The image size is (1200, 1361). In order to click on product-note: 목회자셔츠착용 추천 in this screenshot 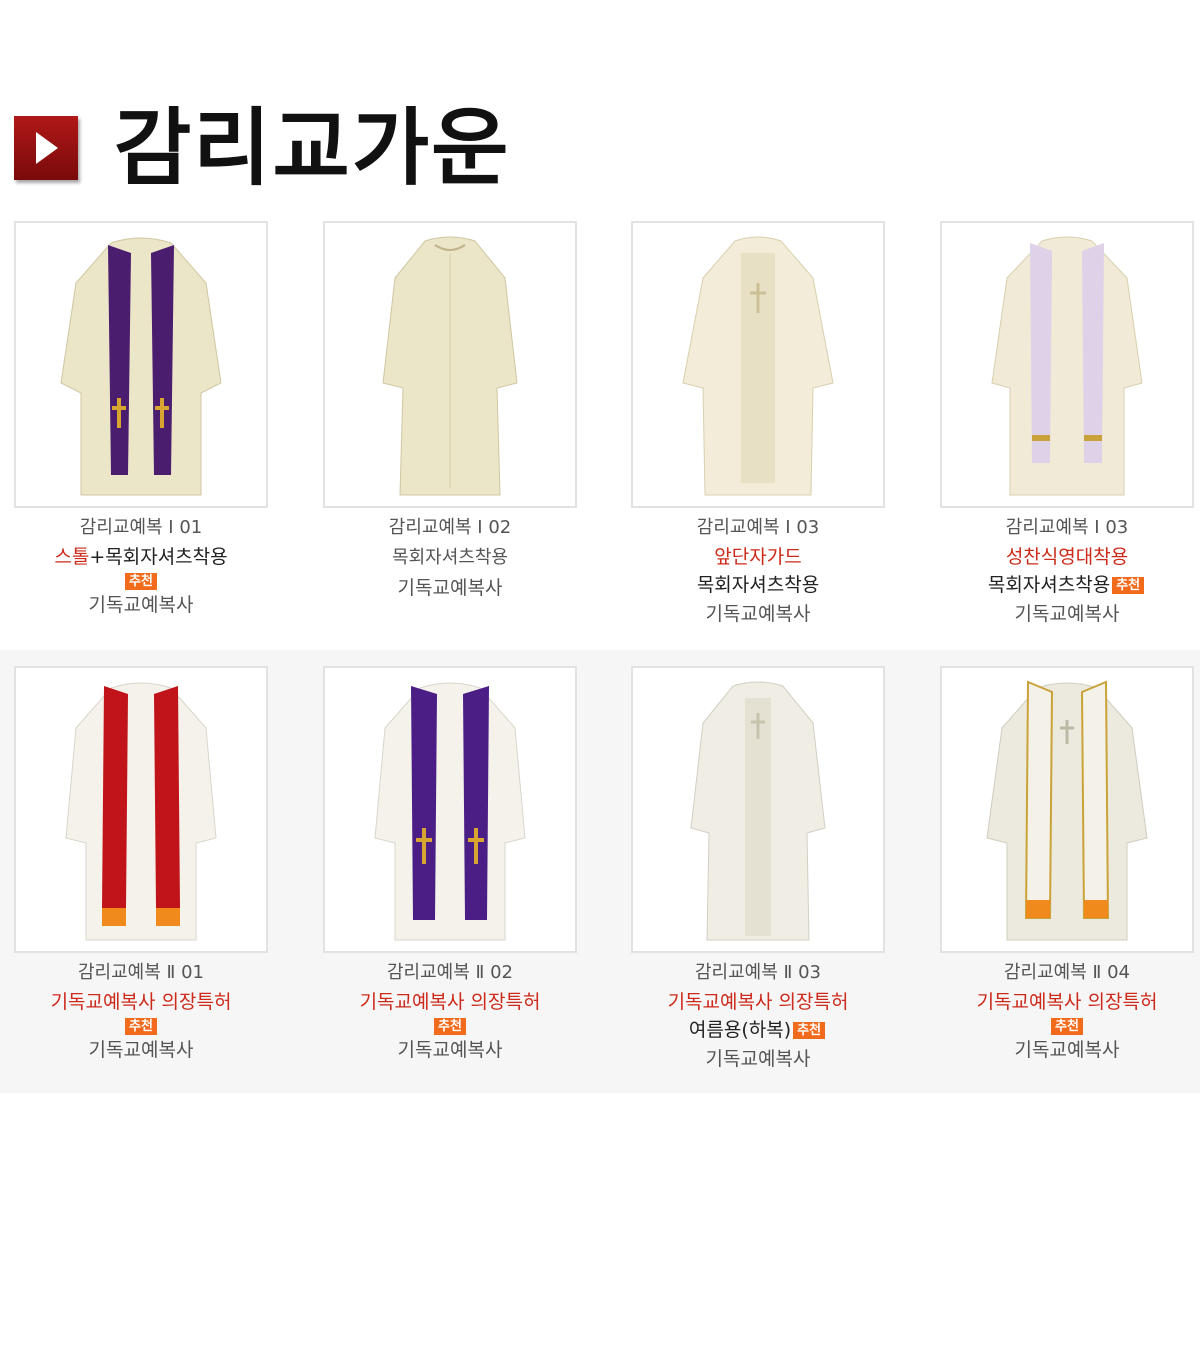, I will do `click(1060, 585)`.